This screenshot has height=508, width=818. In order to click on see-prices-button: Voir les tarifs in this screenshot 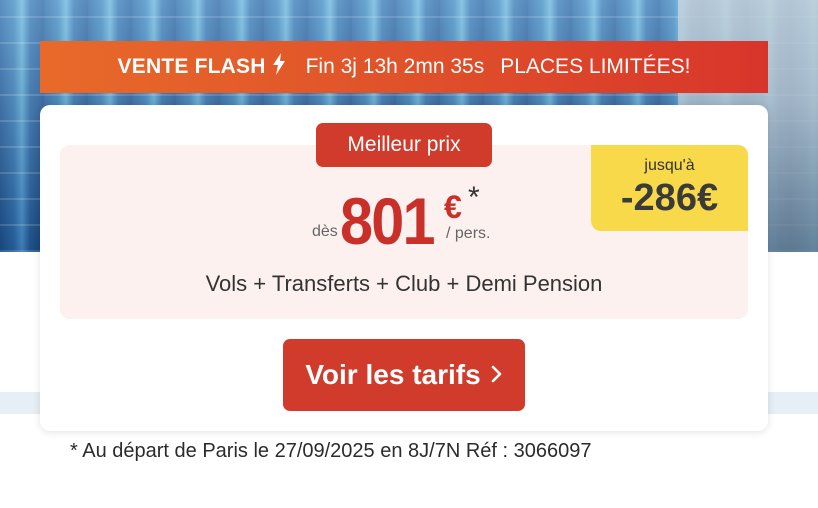, I will do `click(404, 375)`.